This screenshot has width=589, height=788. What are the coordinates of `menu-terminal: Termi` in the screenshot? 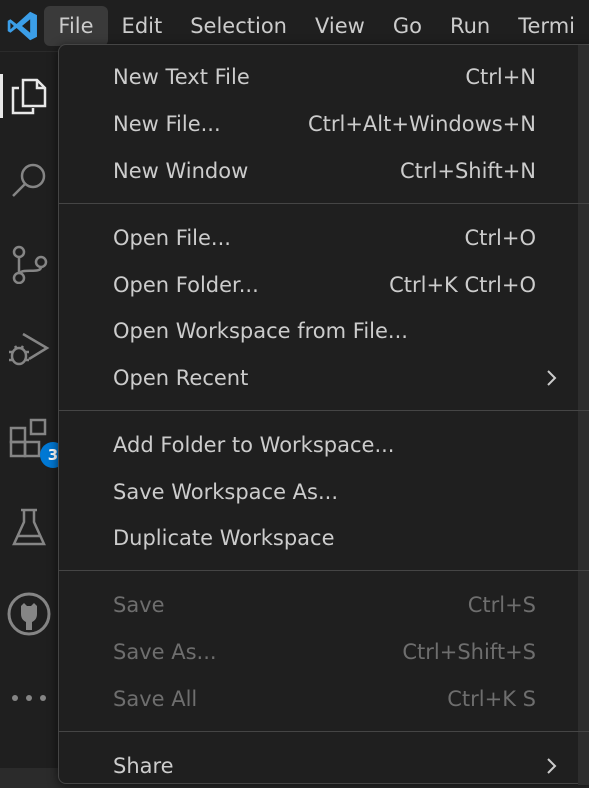 It's located at (546, 26).